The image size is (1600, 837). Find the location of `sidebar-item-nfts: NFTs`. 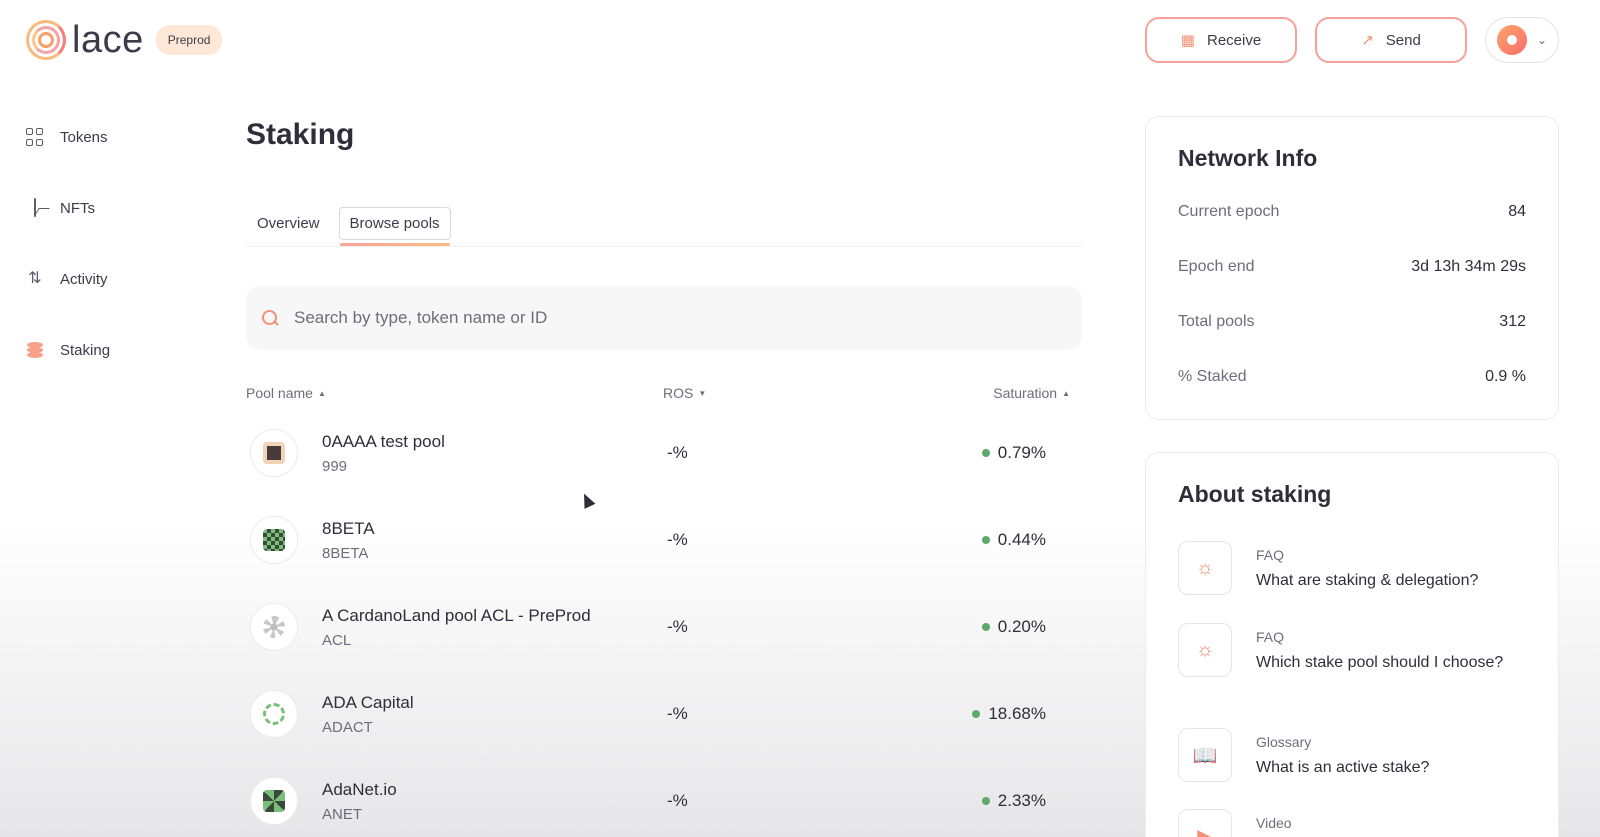

sidebar-item-nfts: NFTs is located at coordinates (68, 208).